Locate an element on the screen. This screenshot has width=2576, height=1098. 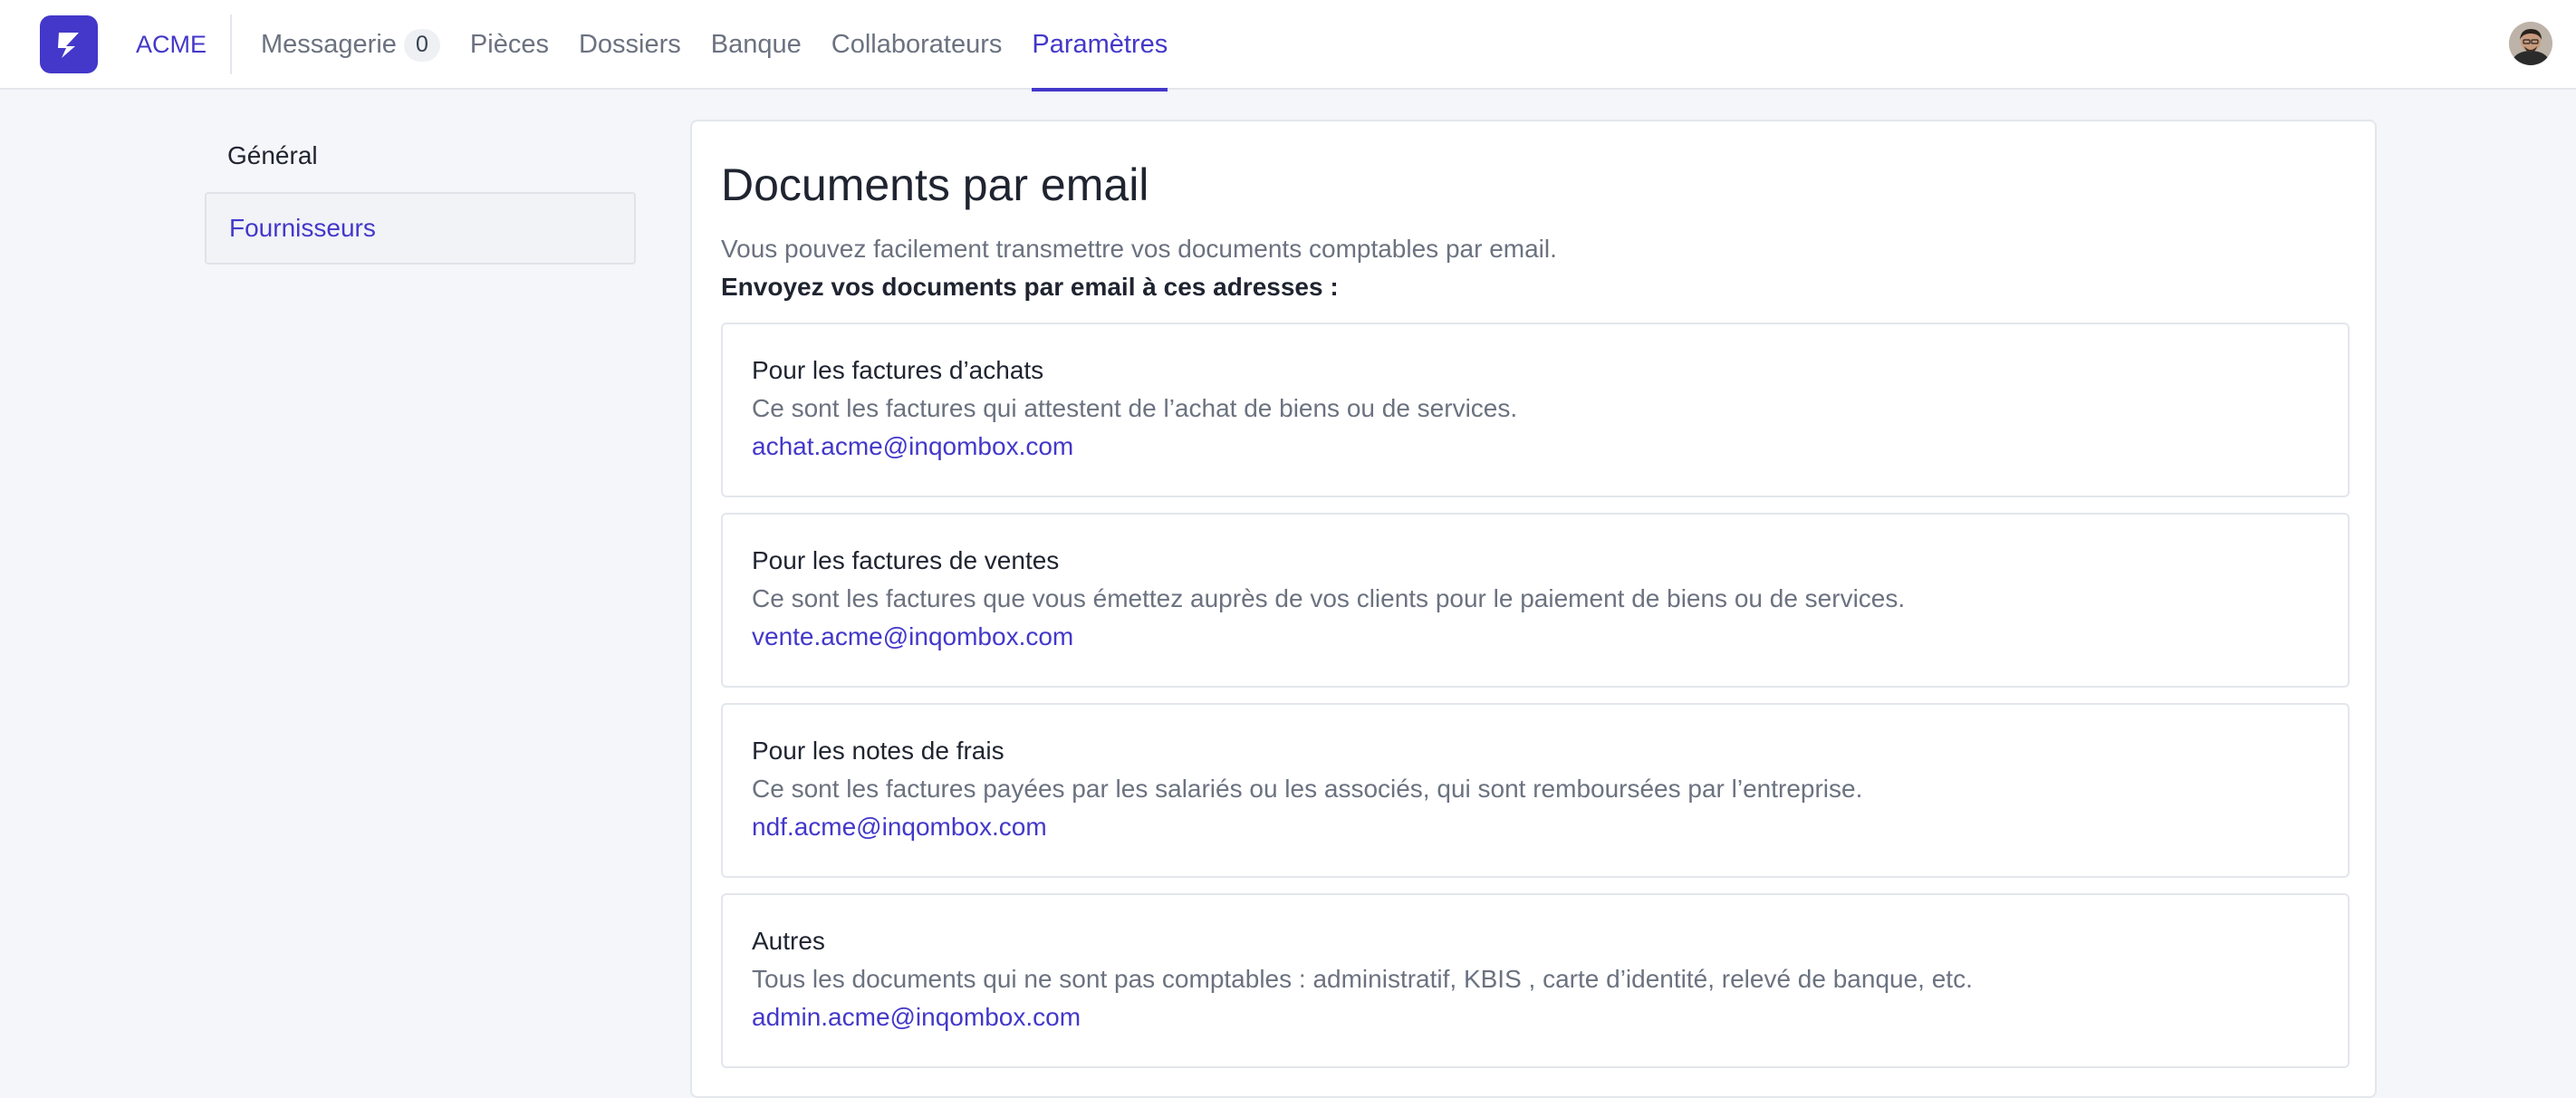
email-link-achats: achat.acme@inqombox.com is located at coordinates (912, 446).